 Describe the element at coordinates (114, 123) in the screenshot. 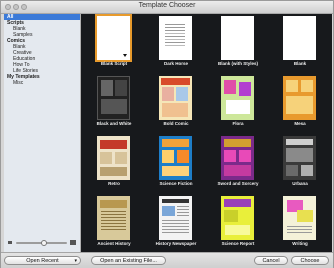

I see `template-label: Black and White` at that location.